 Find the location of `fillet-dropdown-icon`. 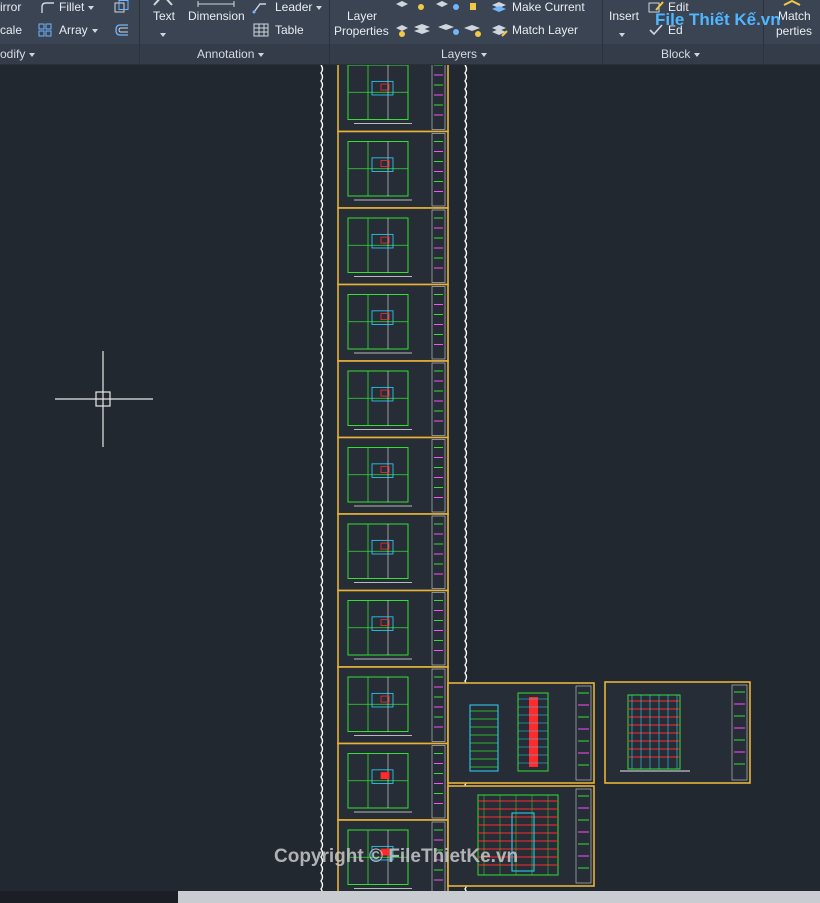

fillet-dropdown-icon is located at coordinates (91, 7).